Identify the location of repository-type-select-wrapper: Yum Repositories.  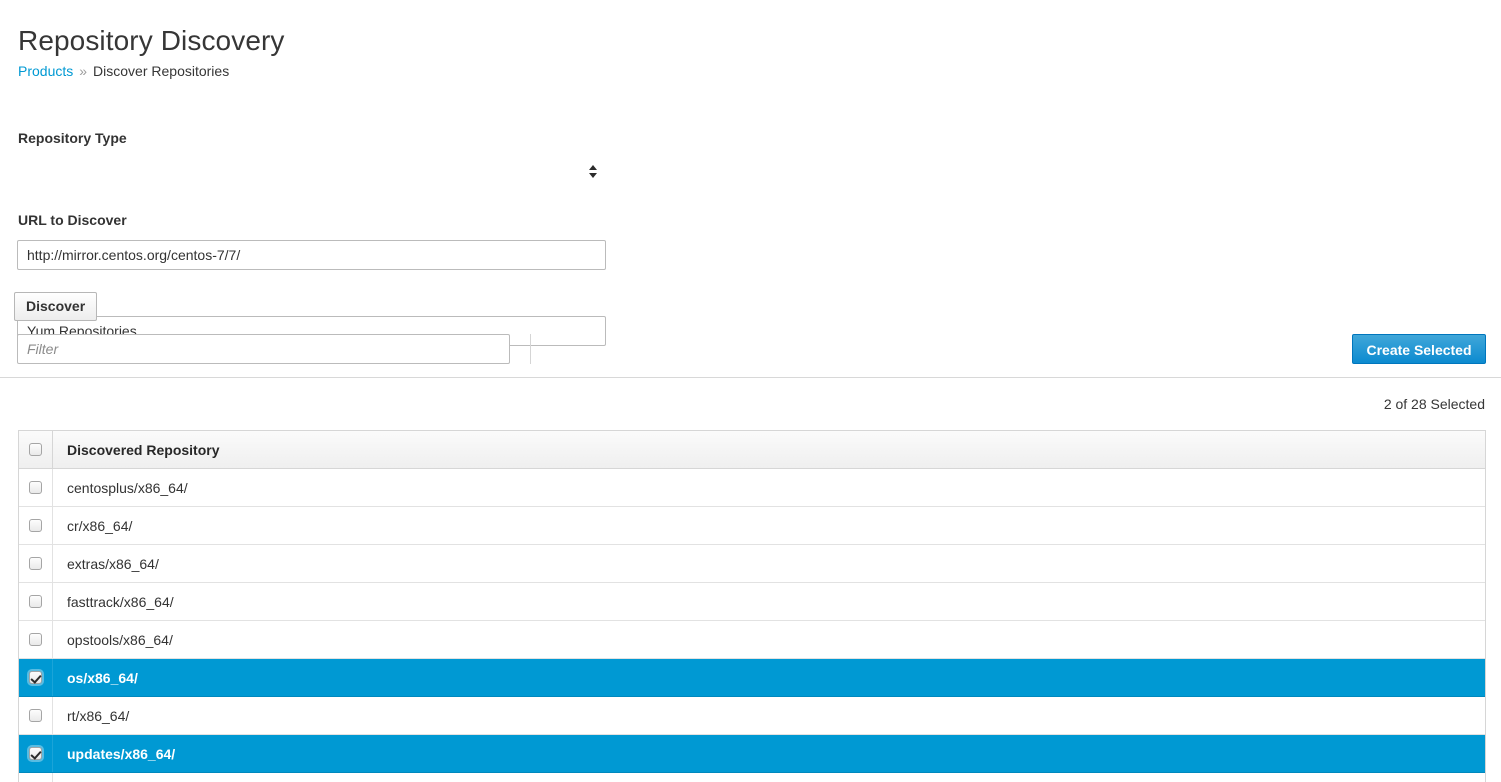
(311, 252).